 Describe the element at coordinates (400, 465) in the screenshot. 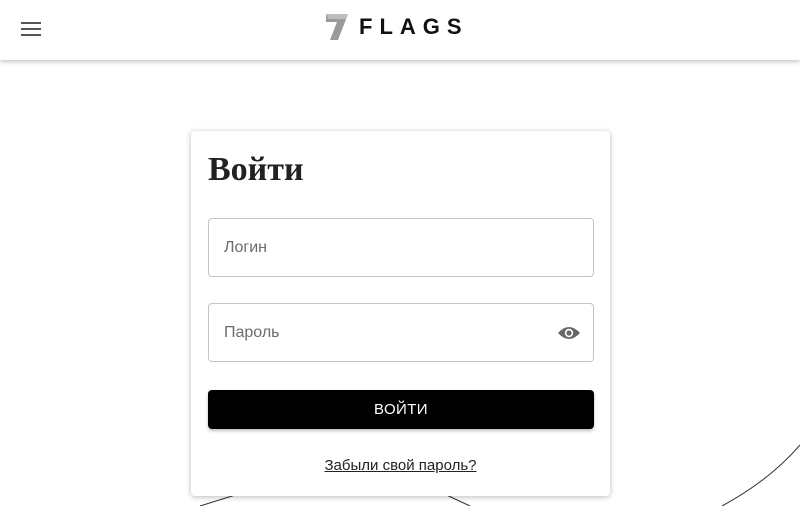

I see `forgot-password-link: Забыли свой пароль?` at that location.